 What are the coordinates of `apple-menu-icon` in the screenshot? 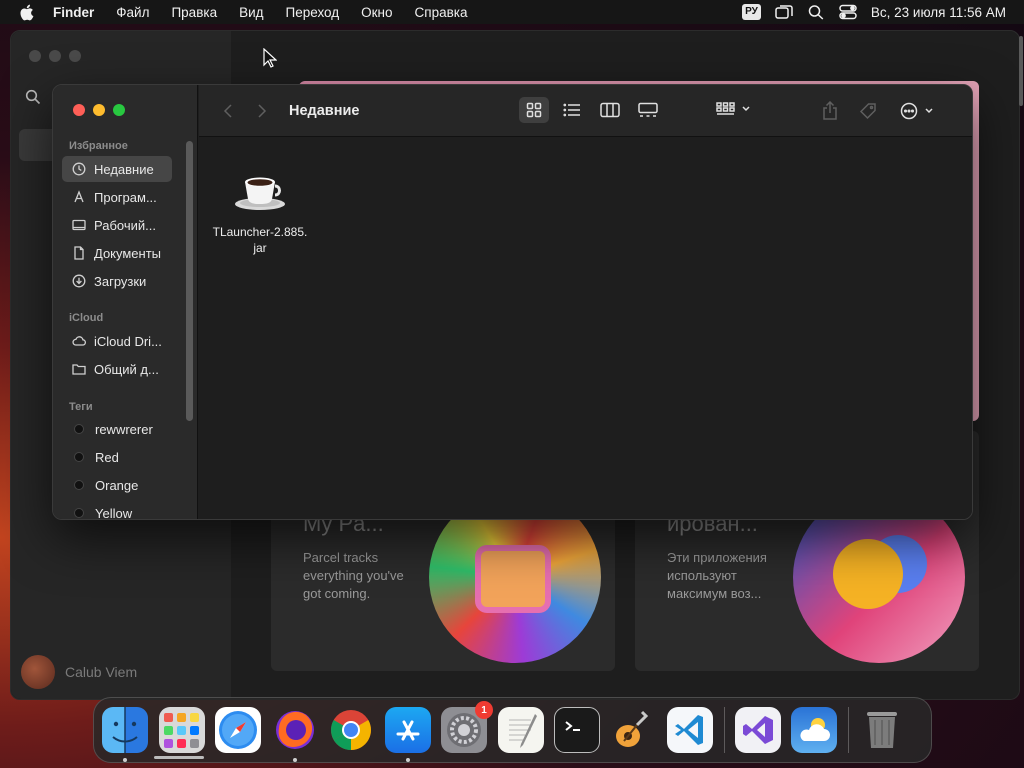 It's located at (27, 12).